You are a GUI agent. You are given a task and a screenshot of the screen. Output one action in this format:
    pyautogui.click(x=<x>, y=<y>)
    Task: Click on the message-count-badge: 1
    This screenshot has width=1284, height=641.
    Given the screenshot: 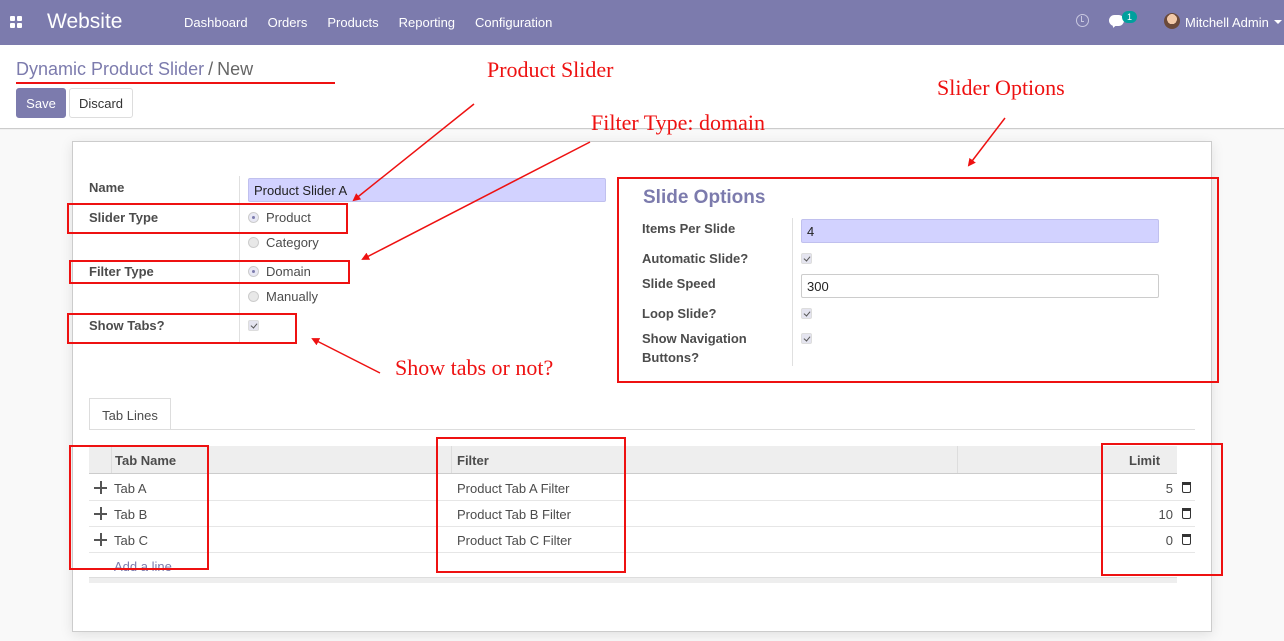 What is the action you would take?
    pyautogui.click(x=1130, y=17)
    